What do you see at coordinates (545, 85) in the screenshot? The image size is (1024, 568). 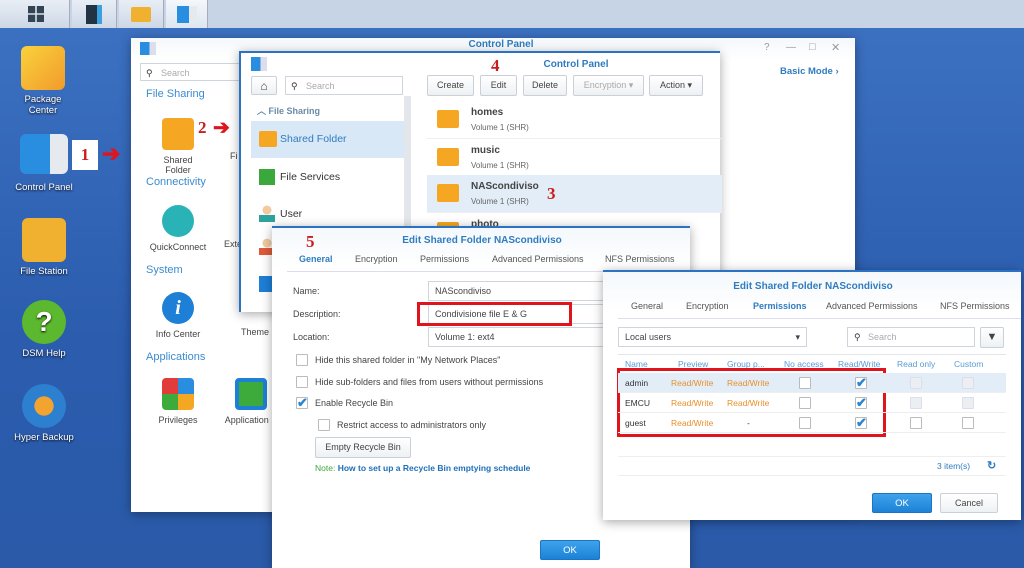 I see `delete-button: Delete` at bounding box center [545, 85].